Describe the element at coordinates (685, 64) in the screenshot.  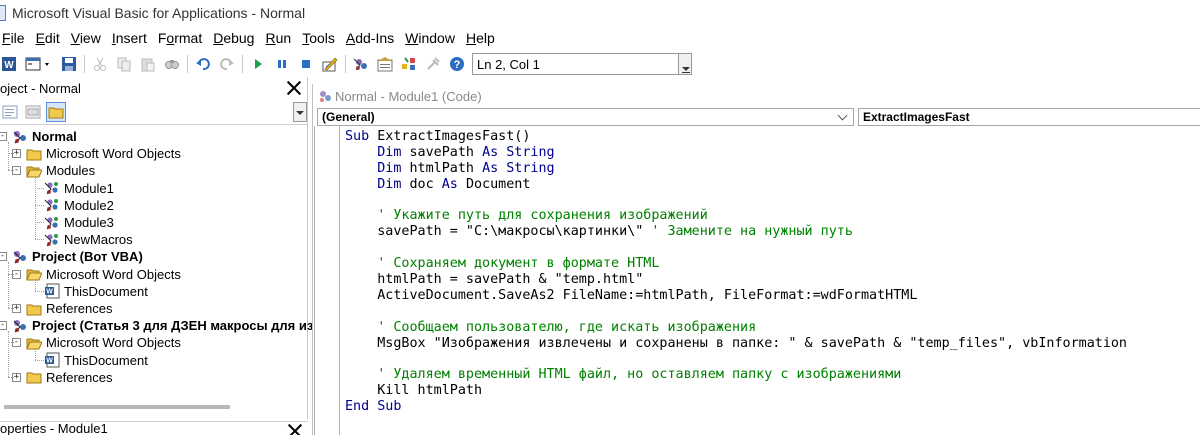
I see `toolbar-overflow-button` at that location.